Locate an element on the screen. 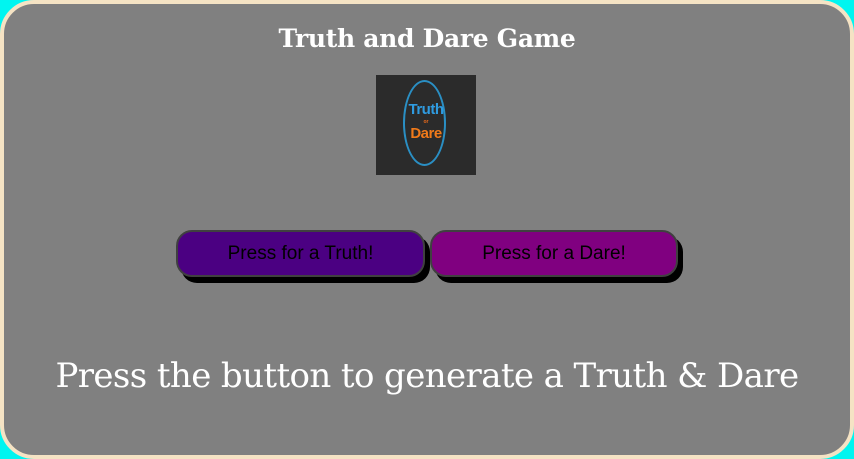  page-title: Truth and Dare Game is located at coordinates (427, 38).